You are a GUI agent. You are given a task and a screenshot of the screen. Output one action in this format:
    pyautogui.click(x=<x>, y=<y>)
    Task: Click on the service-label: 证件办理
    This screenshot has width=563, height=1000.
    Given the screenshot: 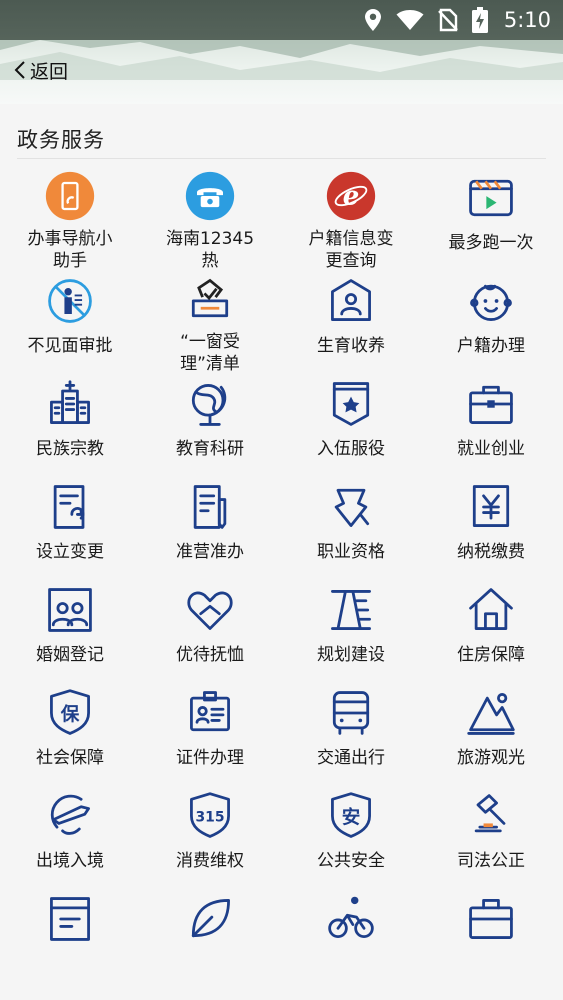 What is the action you would take?
    pyautogui.click(x=210, y=758)
    